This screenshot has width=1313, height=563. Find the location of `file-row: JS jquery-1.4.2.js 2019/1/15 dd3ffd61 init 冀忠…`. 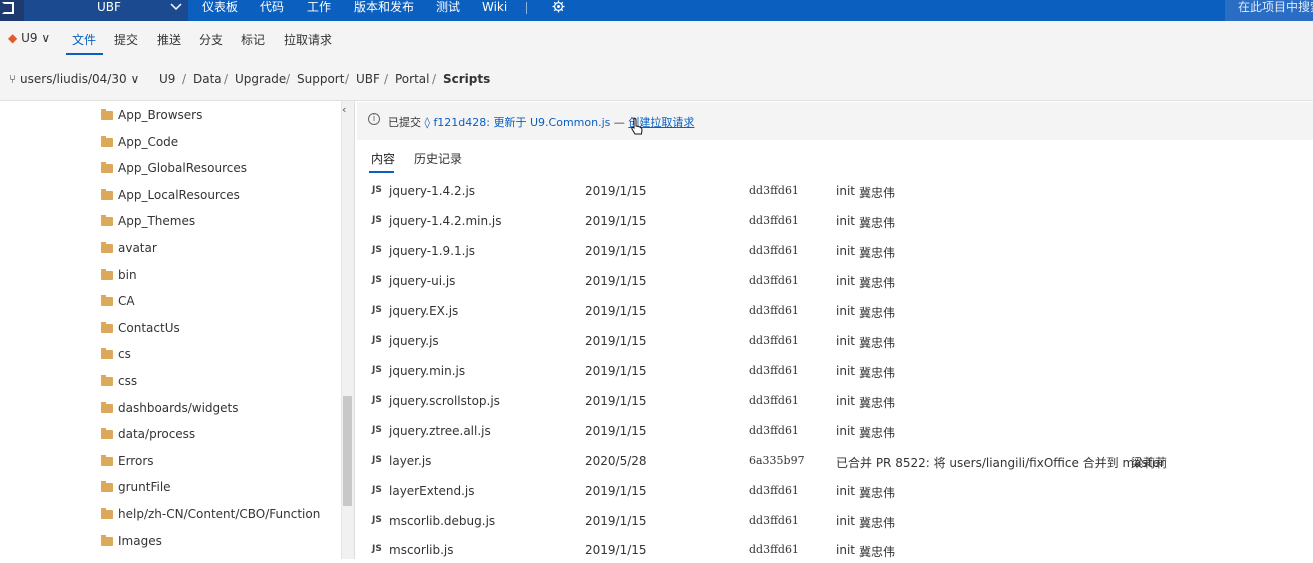

file-row: JS jquery-1.4.2.js 2019/1/15 dd3ffd61 init 冀忠… is located at coordinates (839, 194).